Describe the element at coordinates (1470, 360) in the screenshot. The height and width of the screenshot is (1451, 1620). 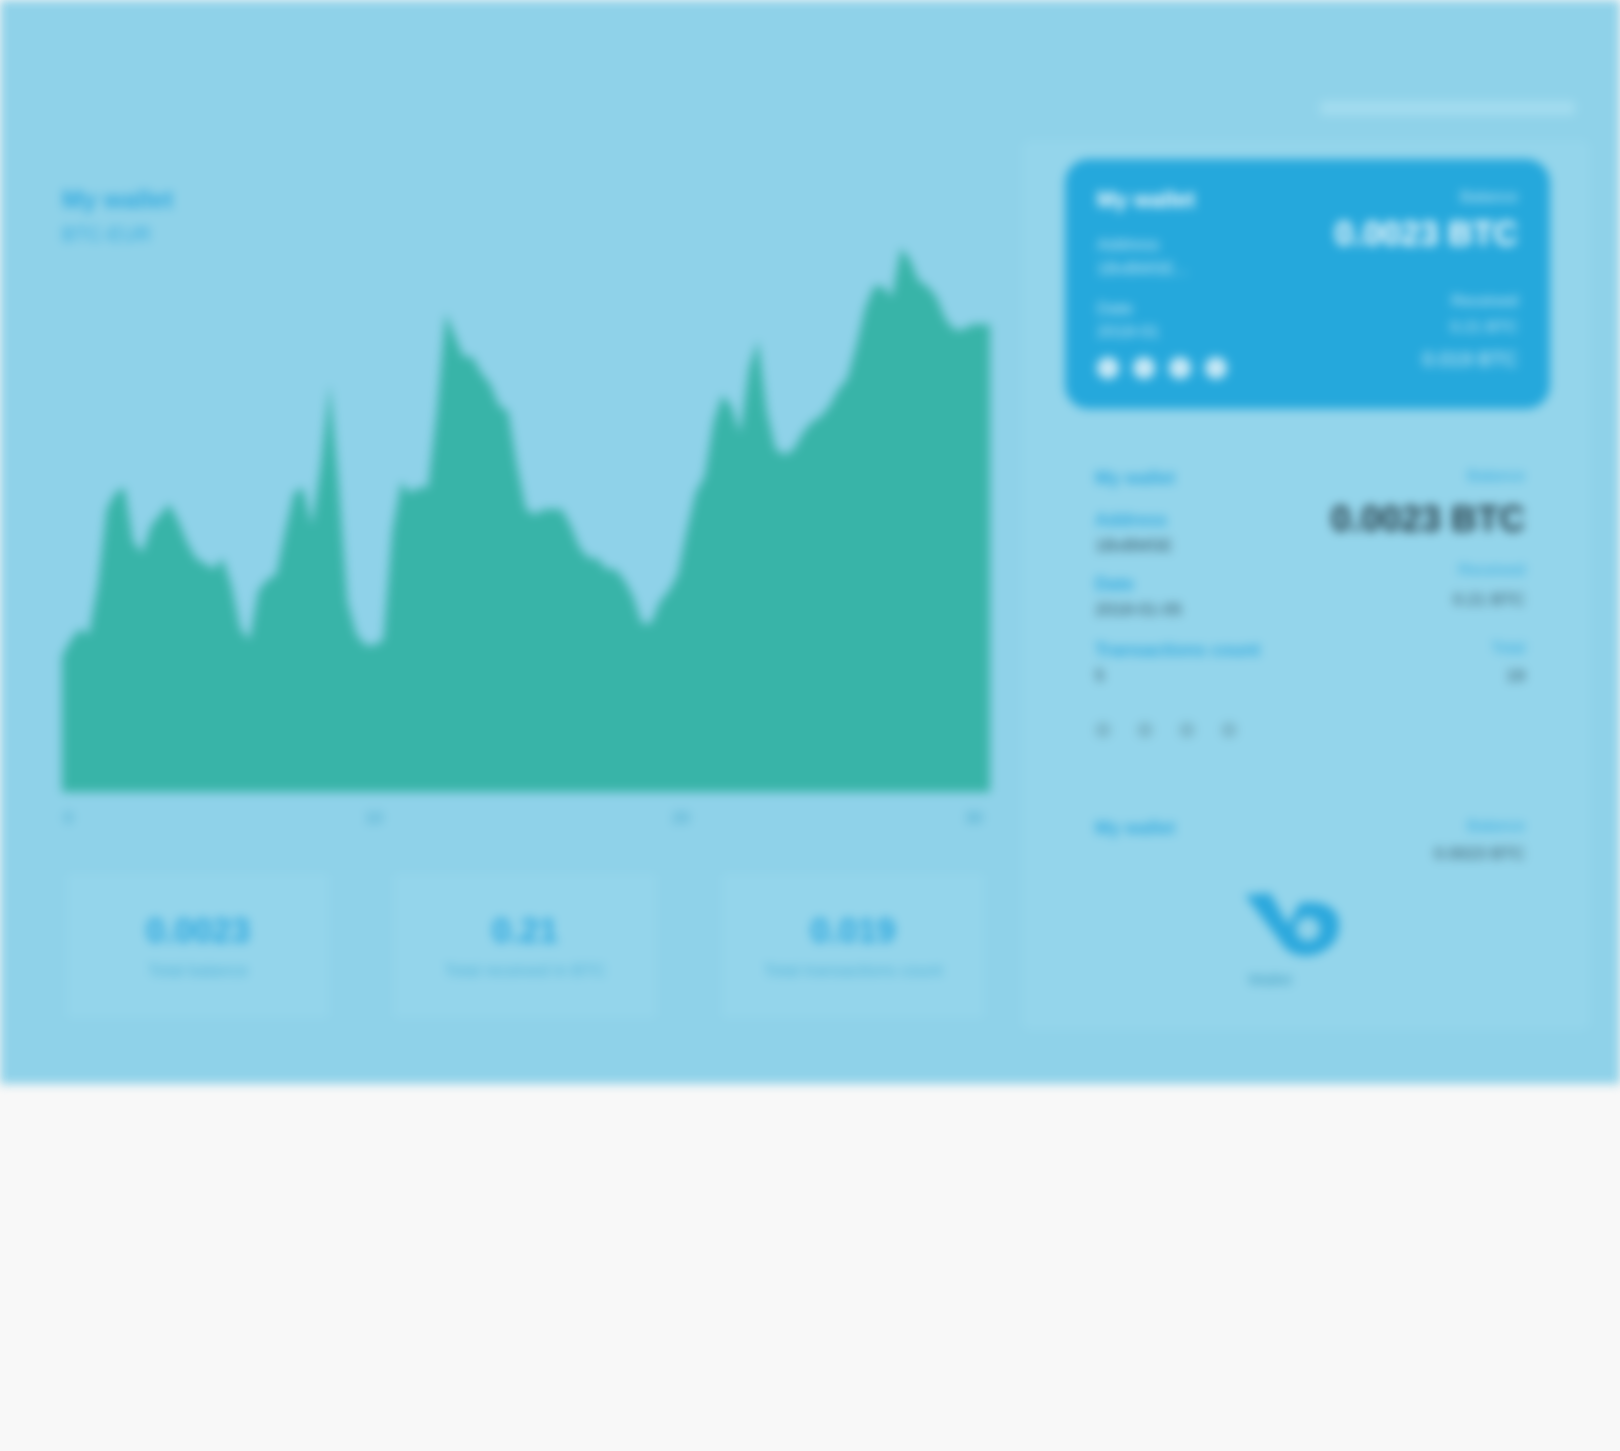
I see `wallet-card-fee: 0.019 BTC` at that location.